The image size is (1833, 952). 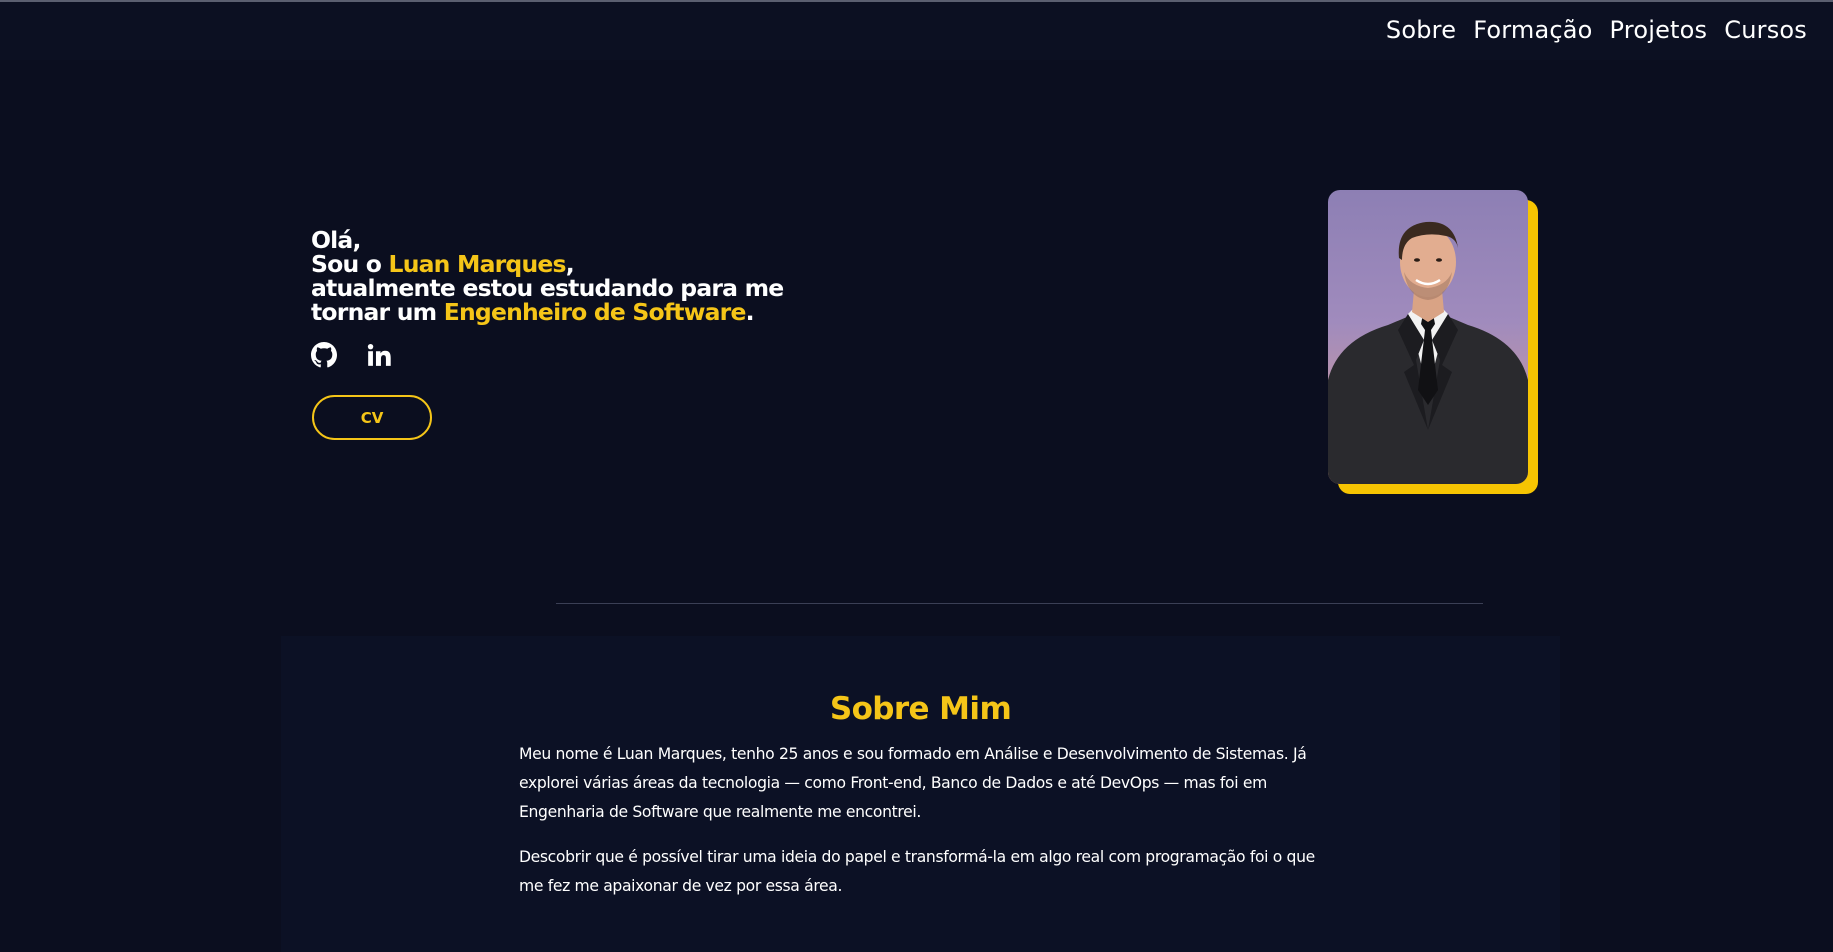 I want to click on nav-link-formacao: Formação, so click(x=1532, y=30).